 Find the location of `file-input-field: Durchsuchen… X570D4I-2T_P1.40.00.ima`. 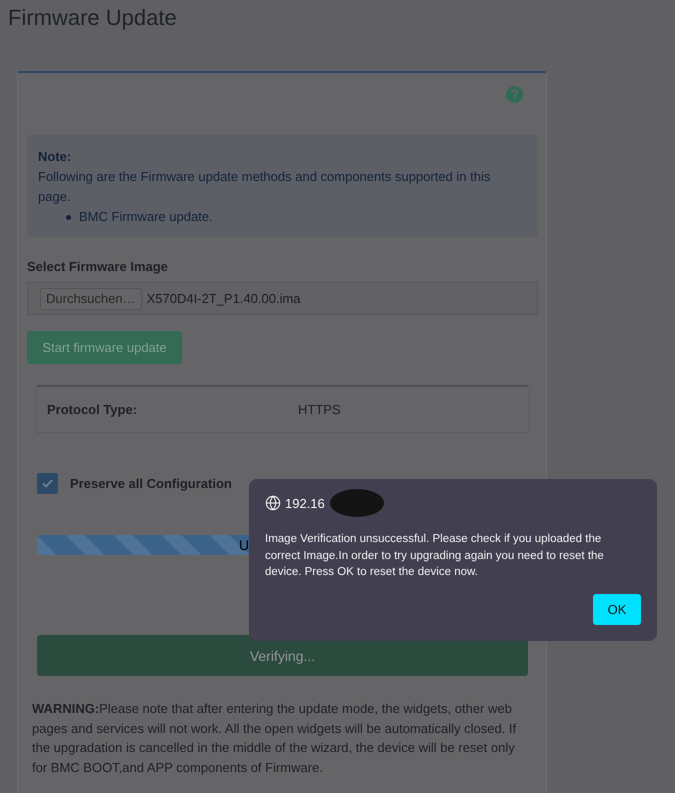

file-input-field: Durchsuchen… X570D4I-2T_P1.40.00.ima is located at coordinates (282, 298).